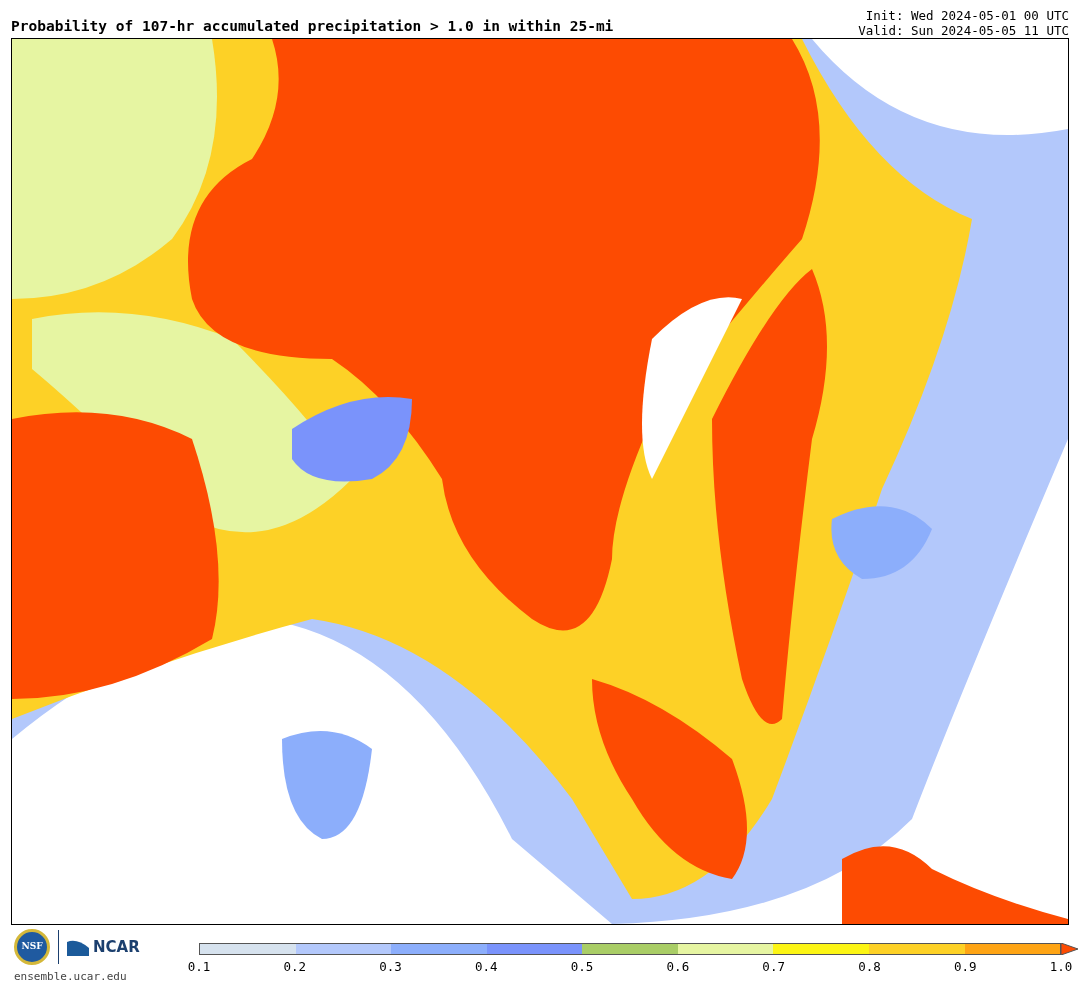 This screenshot has width=1080, height=988. I want to click on colorbar-tick-label: 0.4, so click(486, 967).